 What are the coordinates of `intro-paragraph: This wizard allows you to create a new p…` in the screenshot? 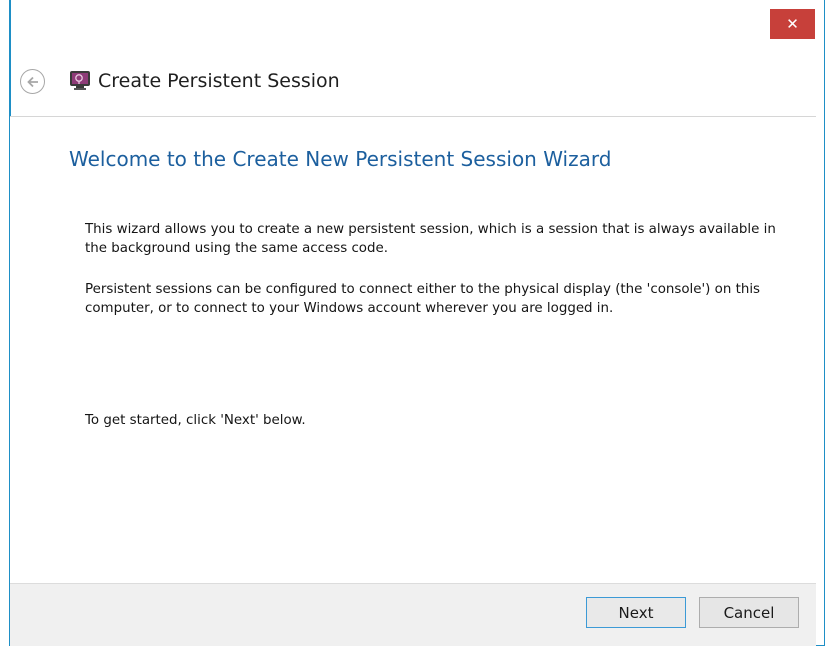 It's located at (430, 239).